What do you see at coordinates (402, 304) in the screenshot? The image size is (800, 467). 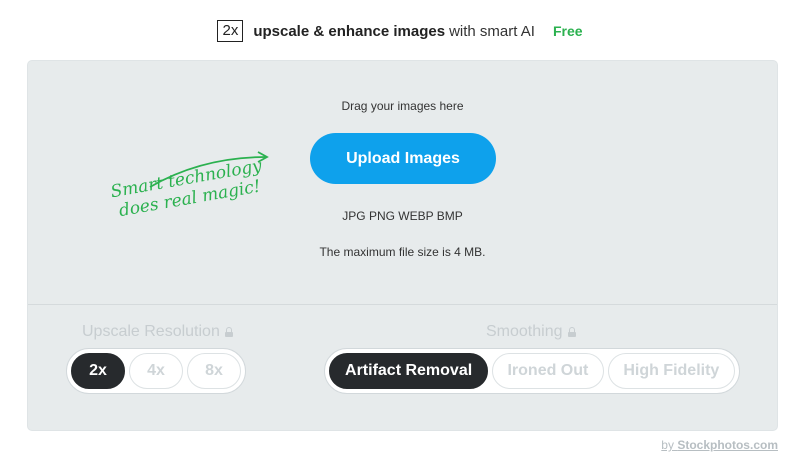 I see `divider` at bounding box center [402, 304].